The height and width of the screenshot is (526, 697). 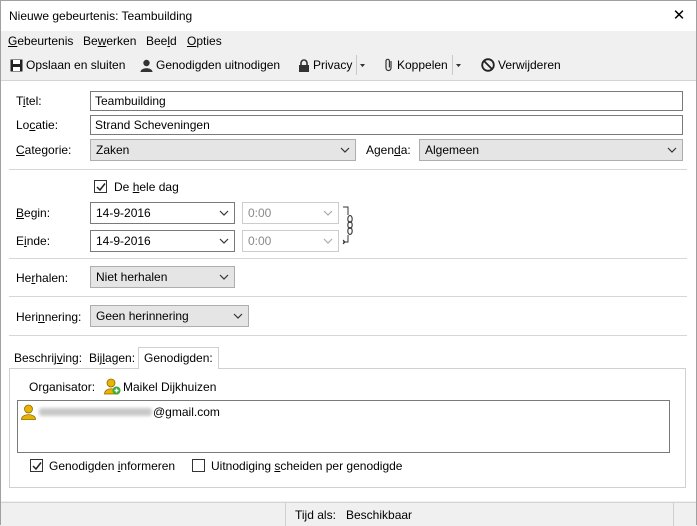 What do you see at coordinates (44, 150) in the screenshot?
I see `category-label: Categorie:` at bounding box center [44, 150].